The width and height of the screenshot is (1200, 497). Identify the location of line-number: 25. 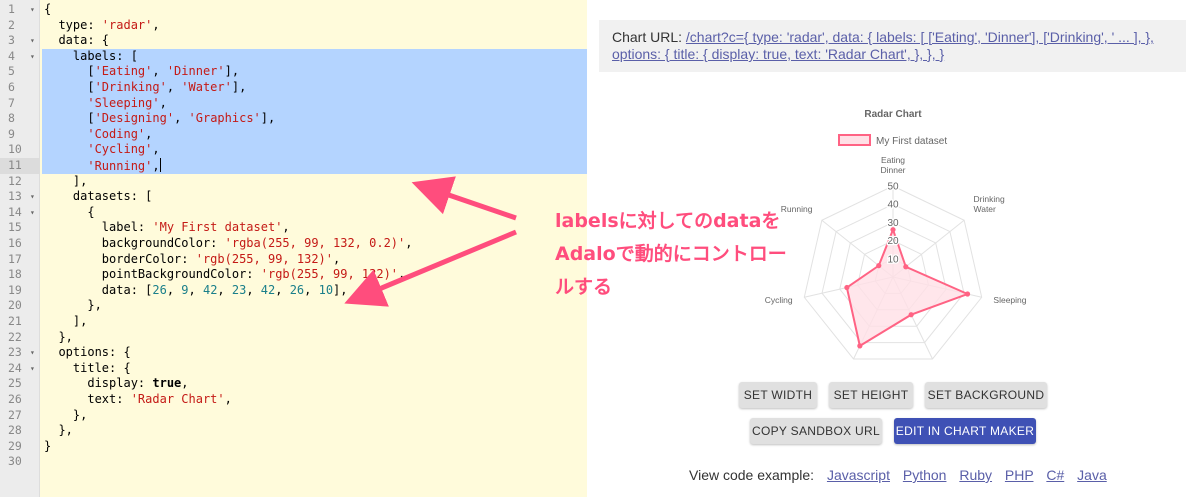
(15, 383).